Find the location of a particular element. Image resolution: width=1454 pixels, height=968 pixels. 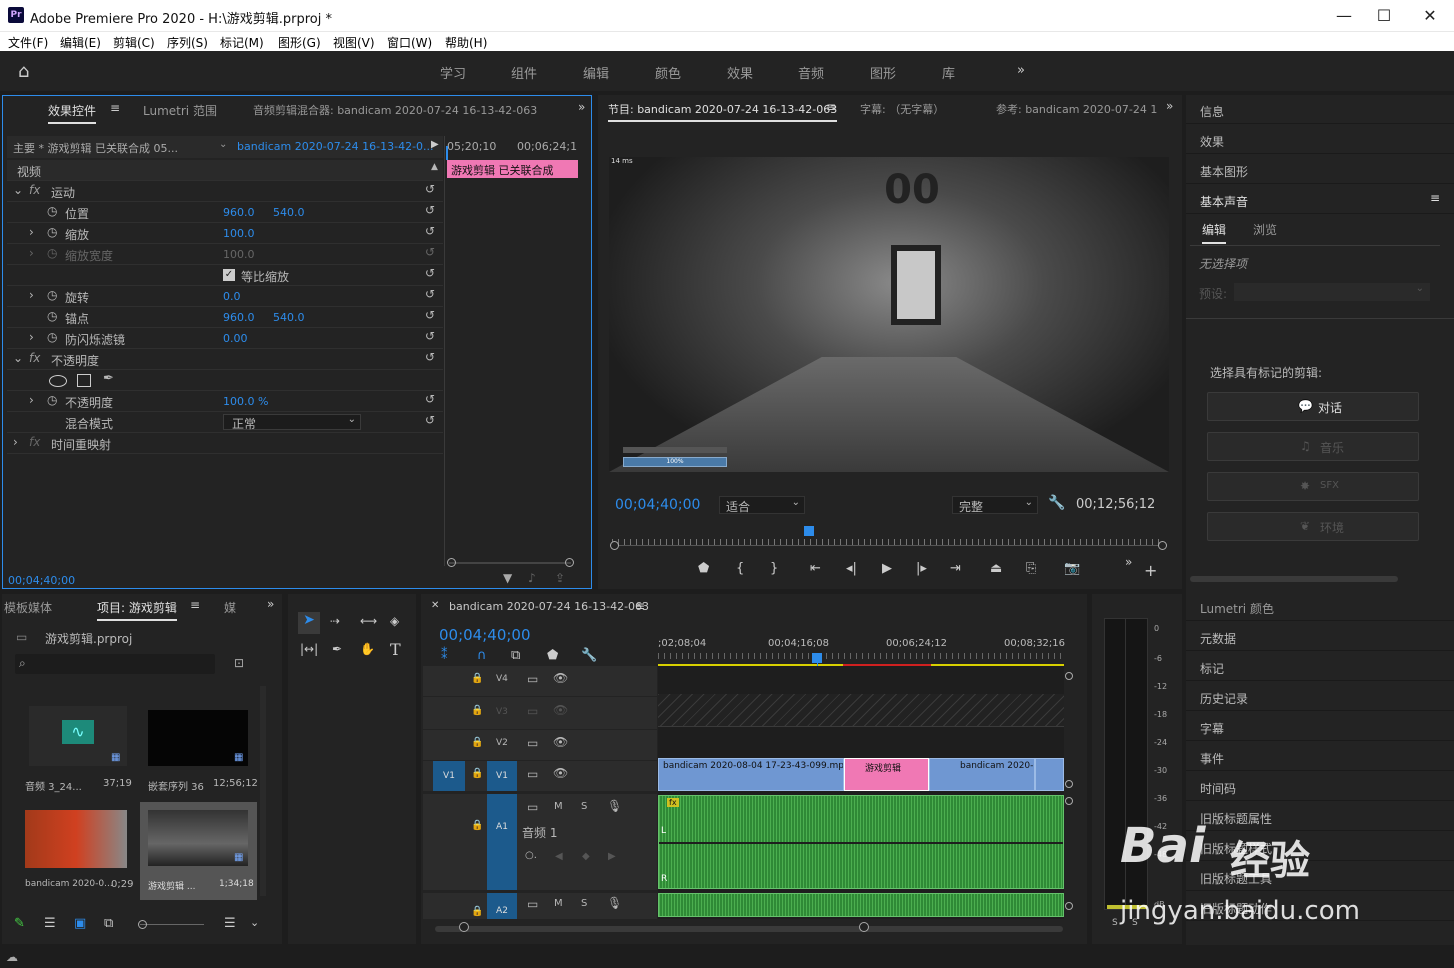

camera-icon: 📷 is located at coordinates (1072, 568).